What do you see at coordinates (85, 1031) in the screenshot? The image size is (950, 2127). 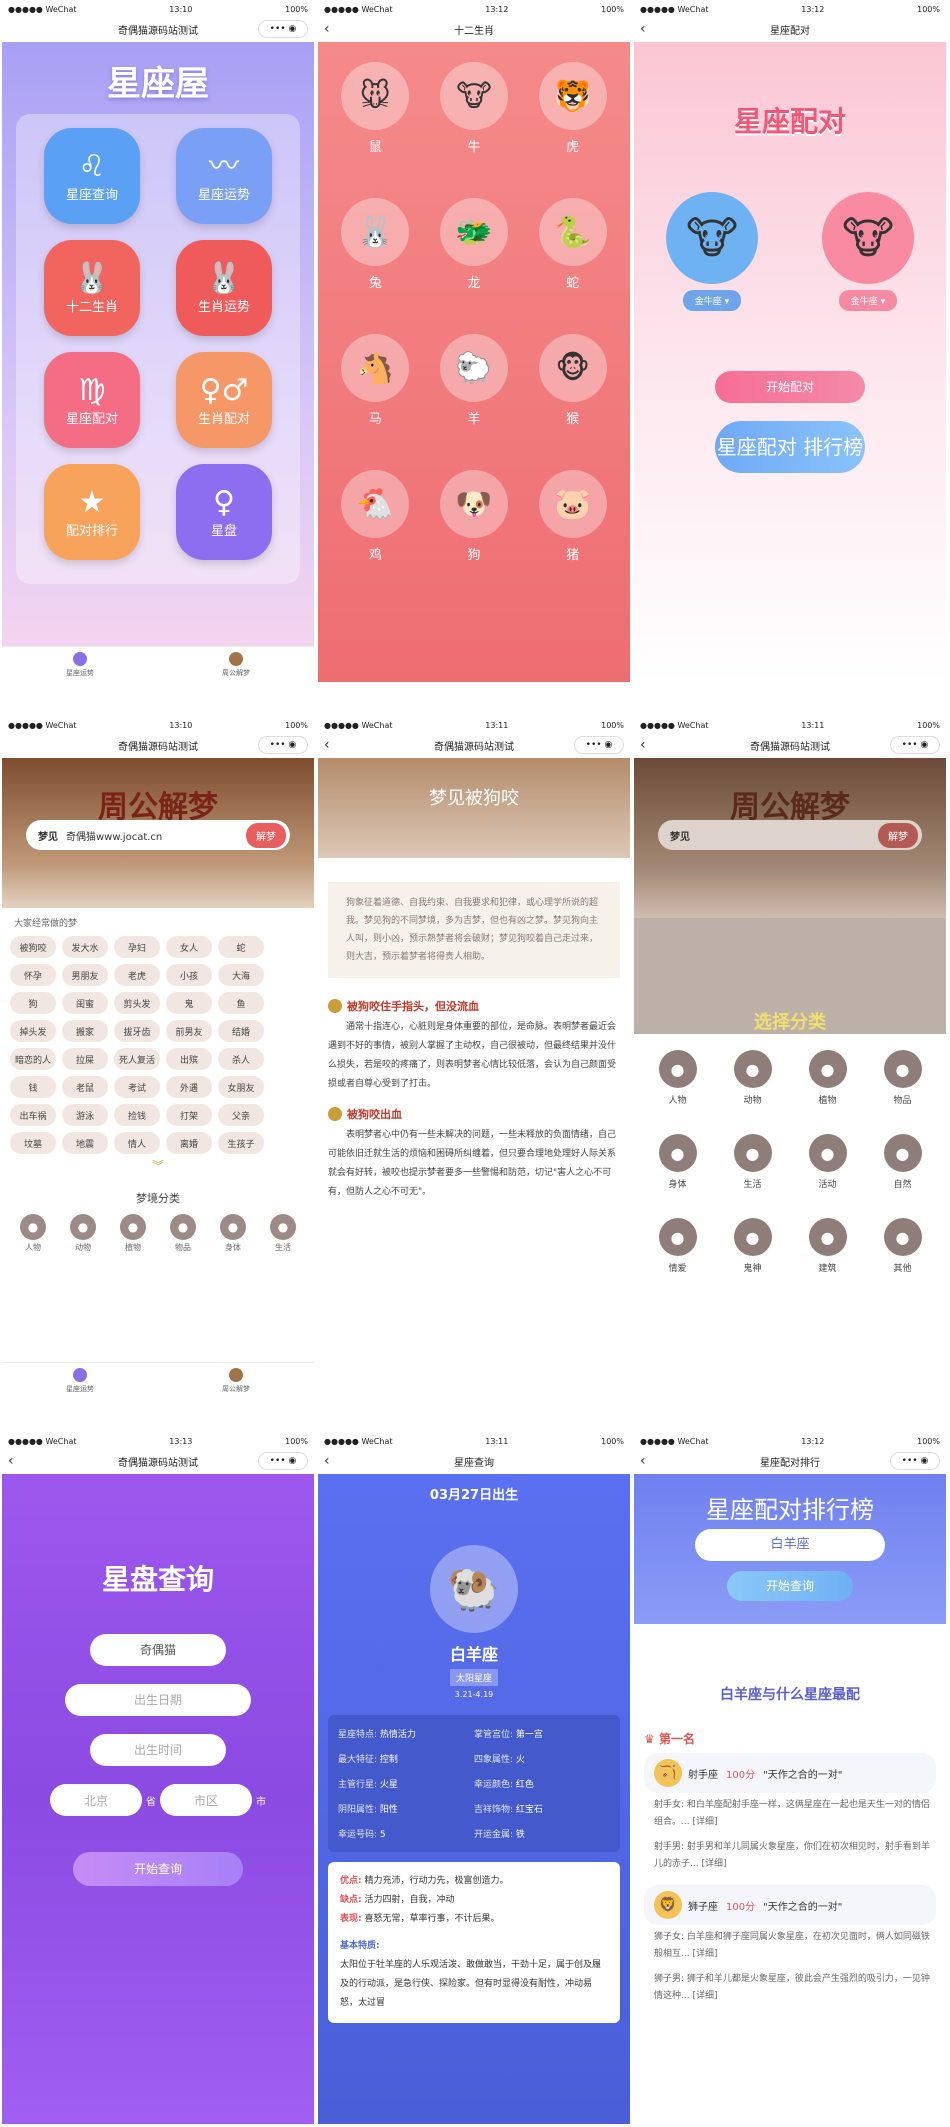 I see `dream-tag: 搬家` at bounding box center [85, 1031].